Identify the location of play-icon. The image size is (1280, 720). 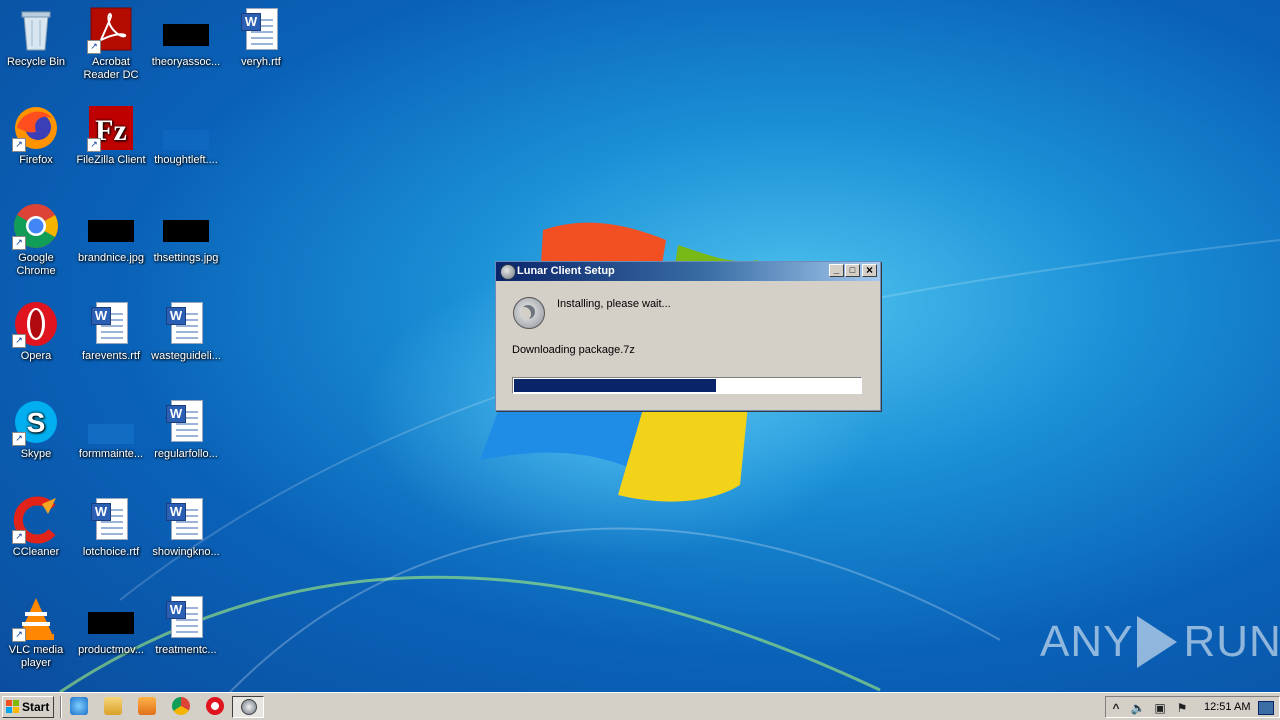
(1157, 642).